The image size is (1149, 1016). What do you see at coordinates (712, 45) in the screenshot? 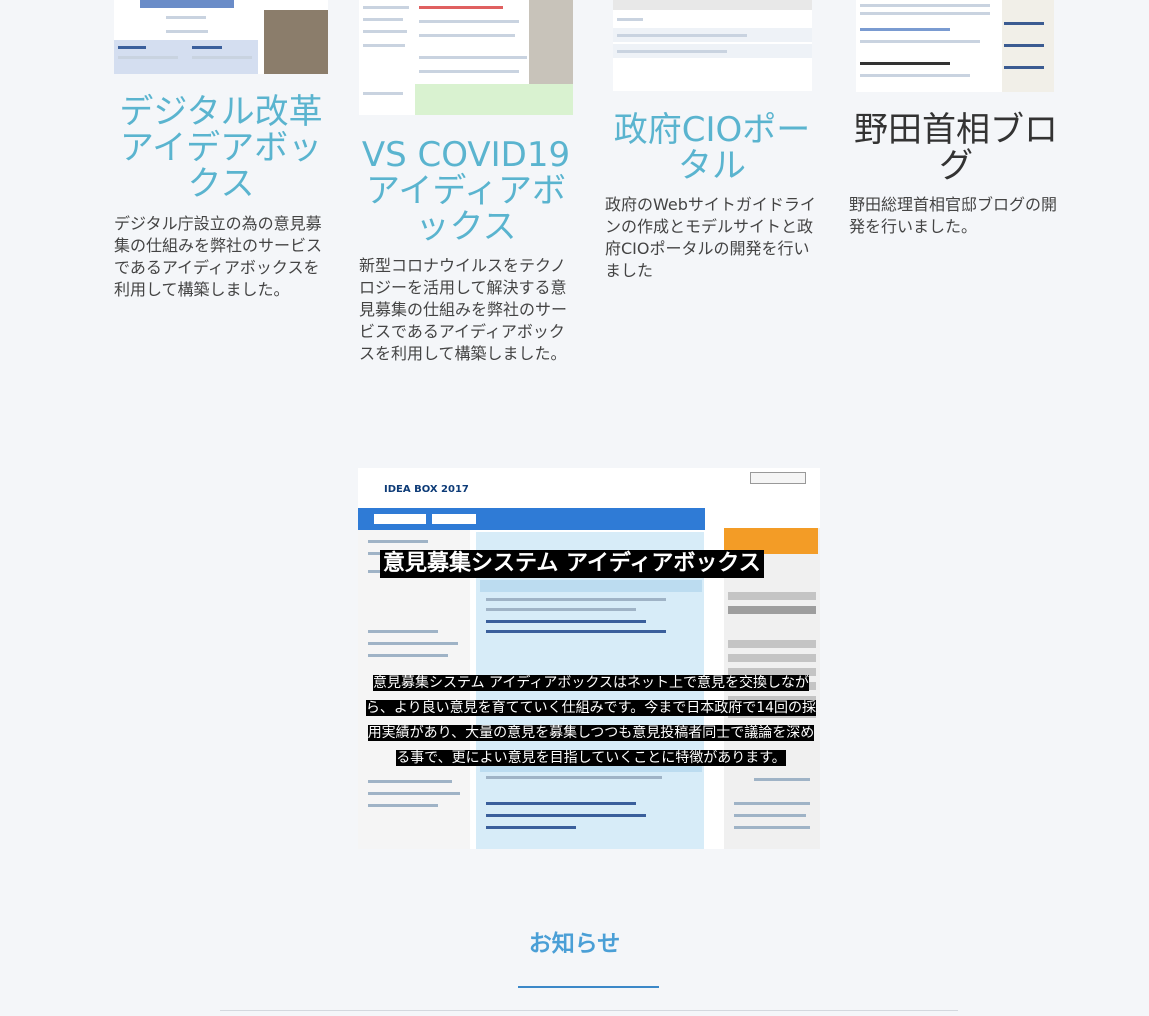
I see `project-thumbnail-cio-portal` at bounding box center [712, 45].